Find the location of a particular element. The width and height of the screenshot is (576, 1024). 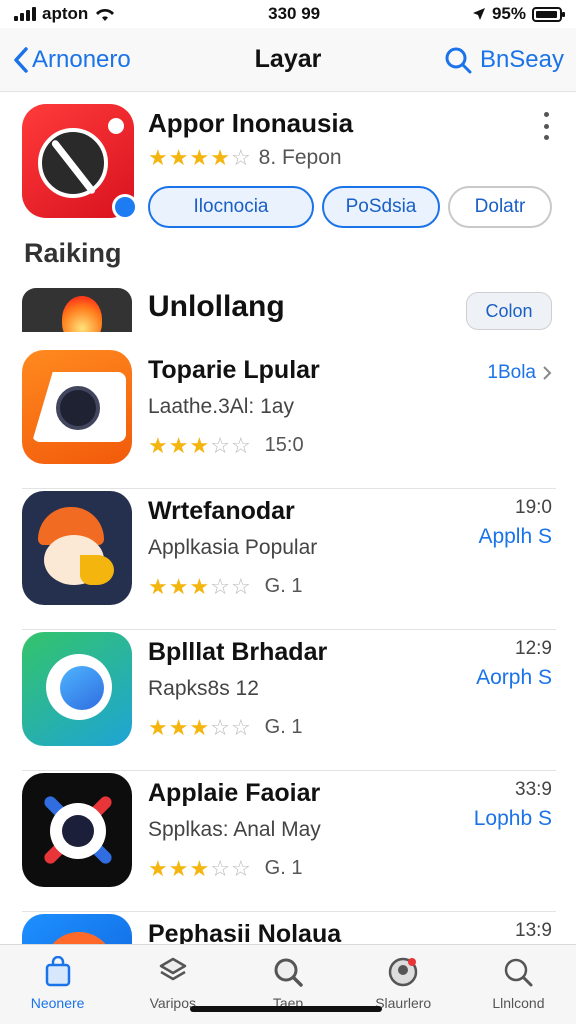

app-link: Aorph S is located at coordinates (514, 678).